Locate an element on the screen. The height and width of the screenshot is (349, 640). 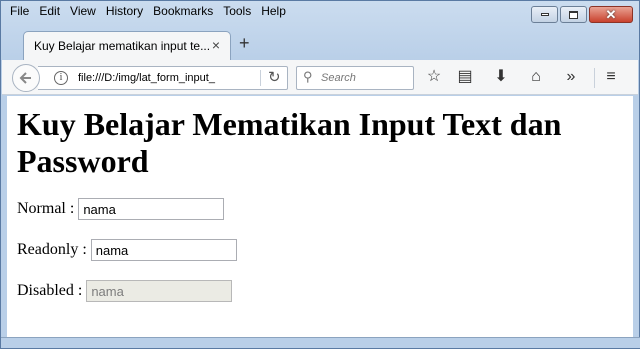
readonly-row: Readonly : is located at coordinates (127, 250).